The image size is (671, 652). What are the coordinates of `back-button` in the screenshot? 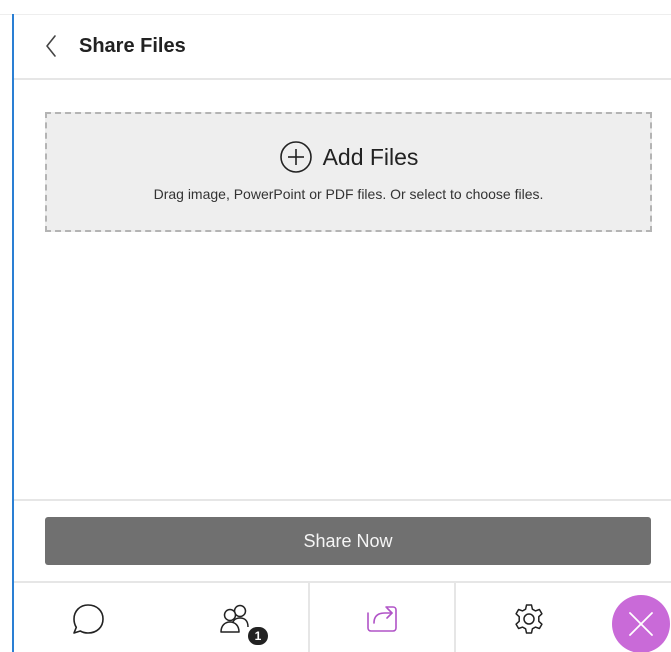 It's located at (51, 46).